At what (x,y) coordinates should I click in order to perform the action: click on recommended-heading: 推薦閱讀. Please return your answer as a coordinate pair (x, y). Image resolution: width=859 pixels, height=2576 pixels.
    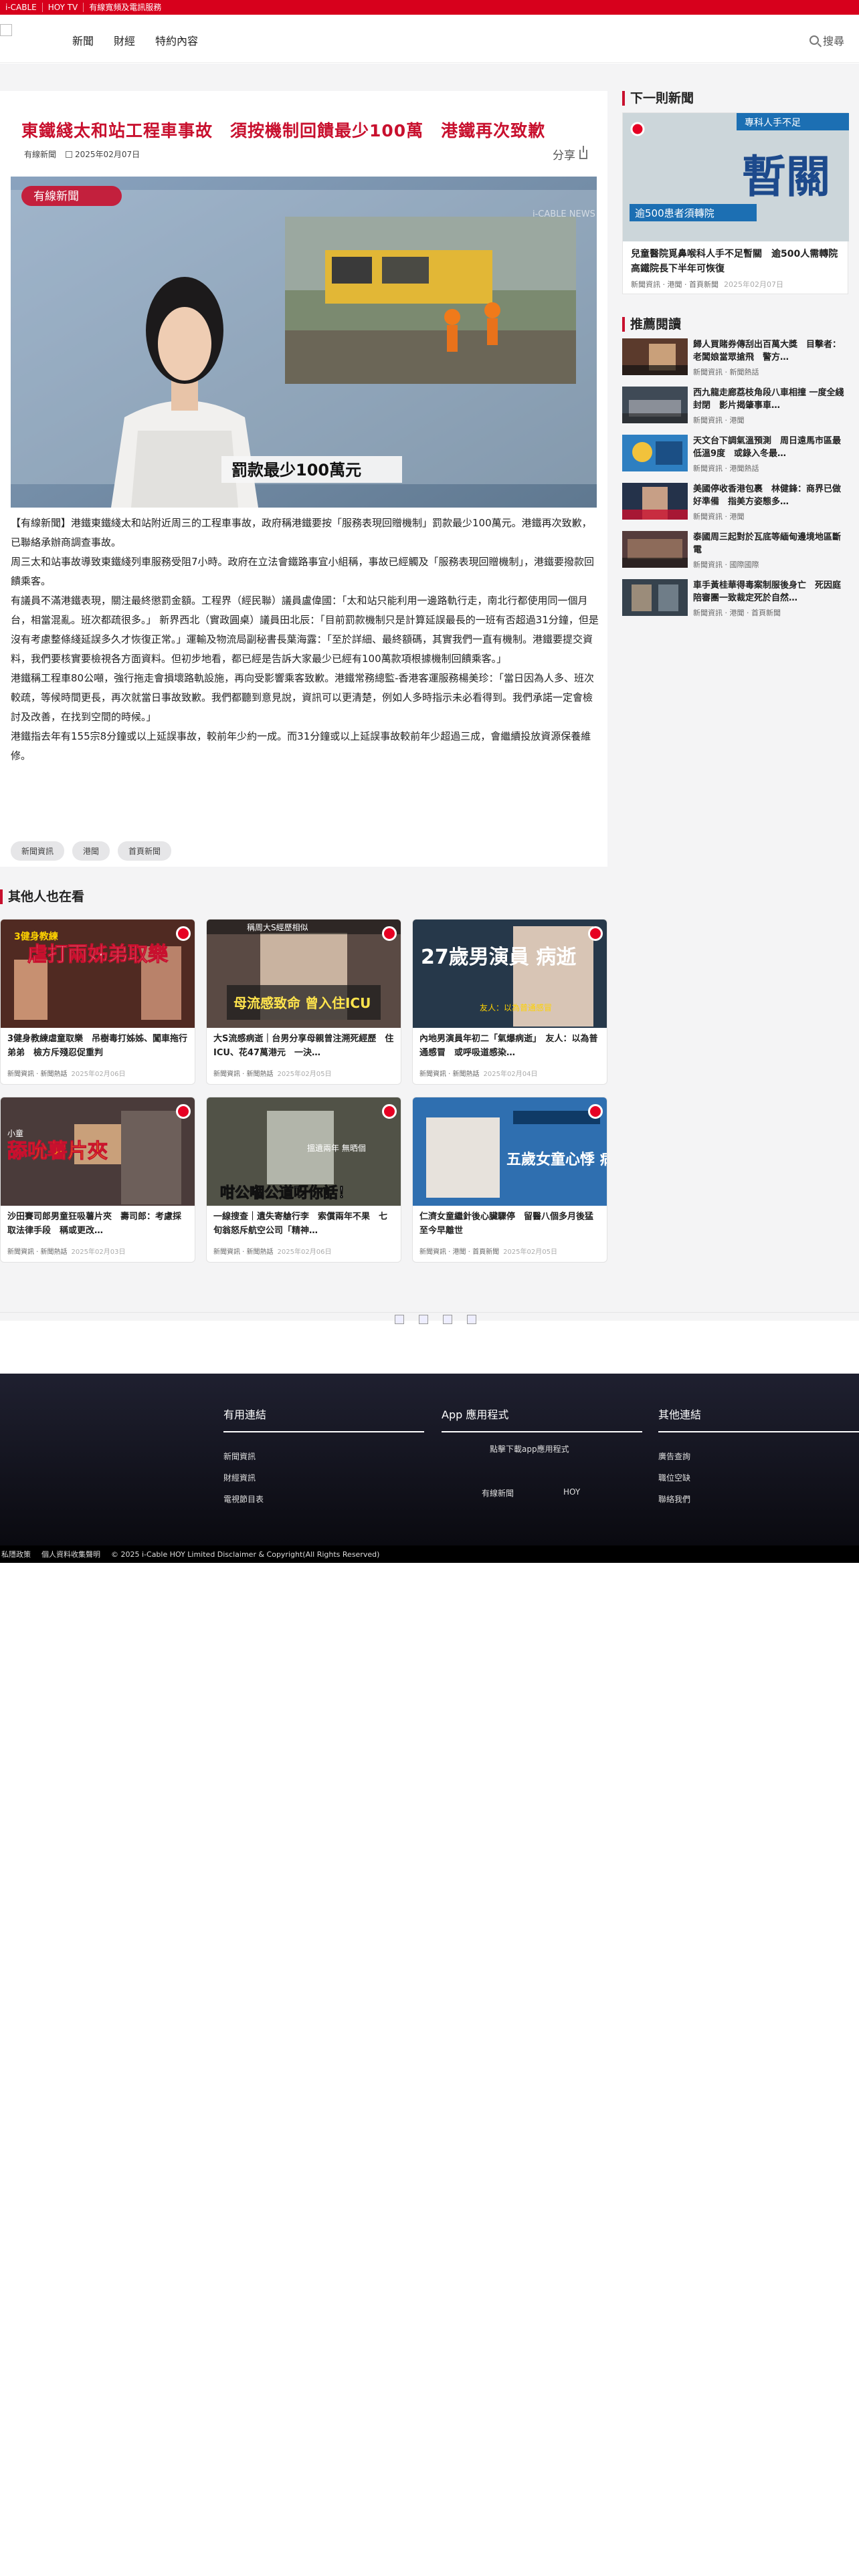
    Looking at the image, I should click on (651, 325).